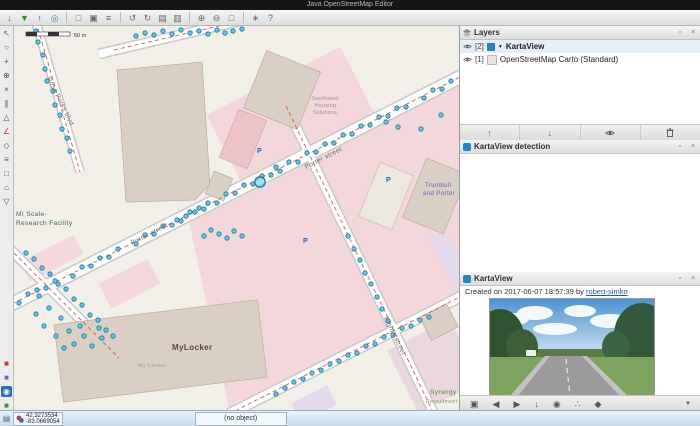 This screenshot has width=700, height=426. Describe the element at coordinates (693, 33) in the screenshot. I see `layers-close-button: ×` at that location.